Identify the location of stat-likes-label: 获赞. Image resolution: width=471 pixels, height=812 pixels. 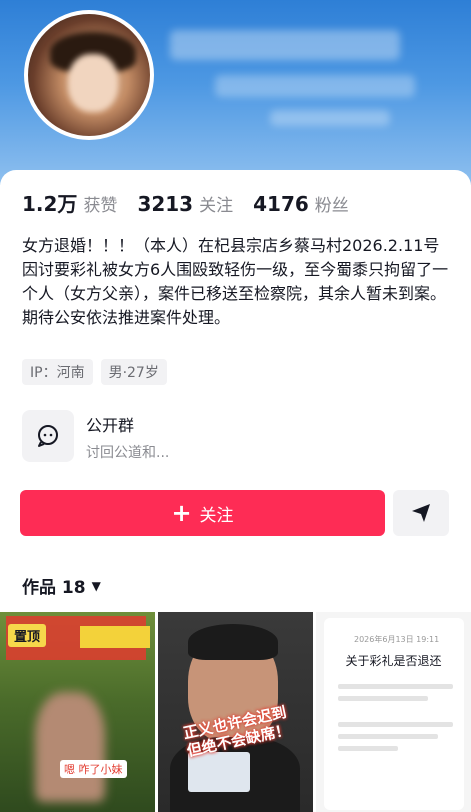
(100, 206).